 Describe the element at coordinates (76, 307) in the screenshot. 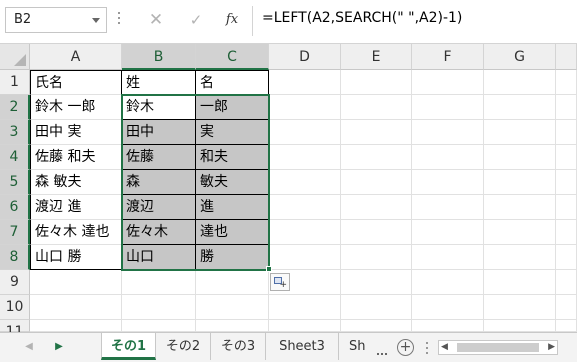

I see `cell-a10` at that location.